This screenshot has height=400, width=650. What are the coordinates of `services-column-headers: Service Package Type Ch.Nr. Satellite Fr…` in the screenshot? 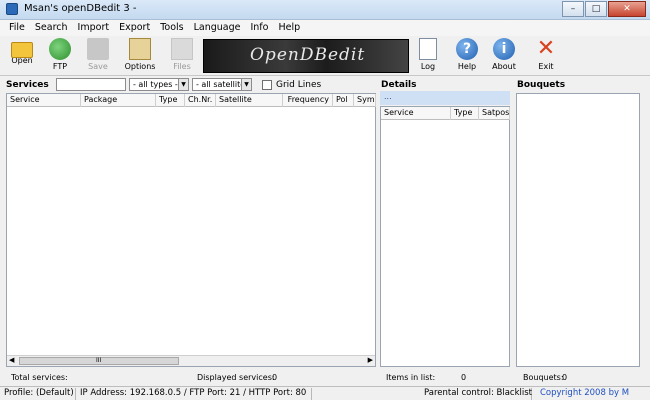 It's located at (191, 100).